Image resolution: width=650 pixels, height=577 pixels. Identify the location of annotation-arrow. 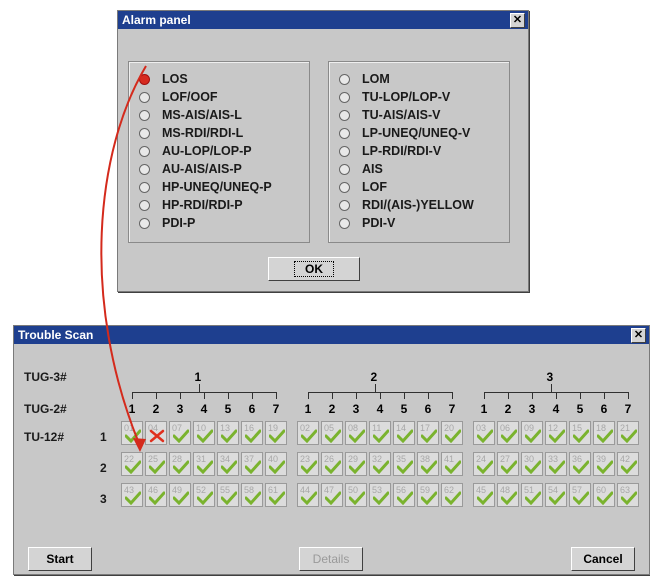
(123, 258).